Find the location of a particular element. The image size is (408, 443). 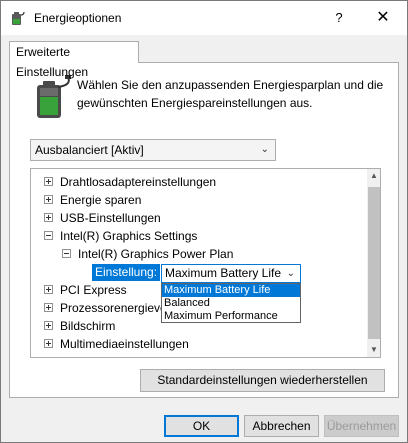

tree-item-label: PCI Express is located at coordinates (93, 290).